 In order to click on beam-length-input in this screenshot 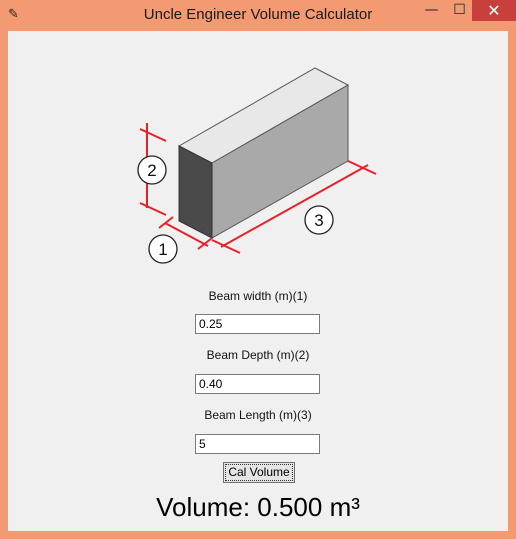, I will do `click(257, 444)`.